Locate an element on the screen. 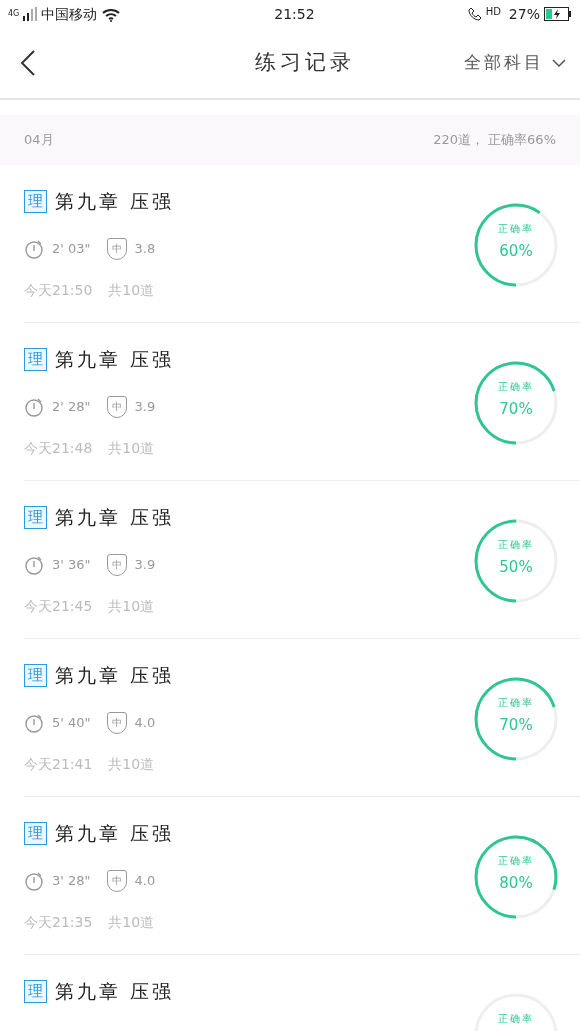 Image resolution: width=580 pixels, height=1031 pixels. chevron-down-icon is located at coordinates (559, 63).